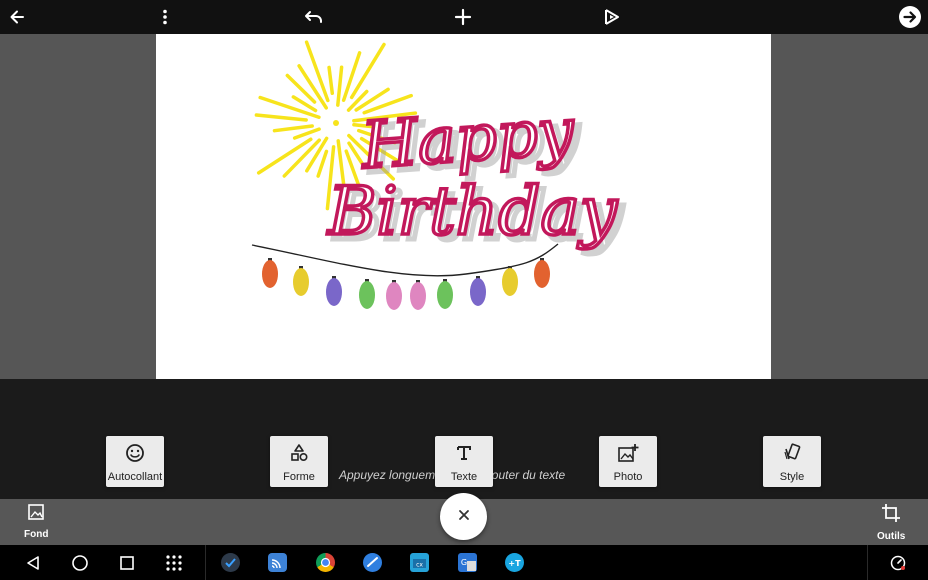 Image resolution: width=928 pixels, height=580 pixels. Describe the element at coordinates (80, 563) in the screenshot. I see `home-circle-icon` at that location.